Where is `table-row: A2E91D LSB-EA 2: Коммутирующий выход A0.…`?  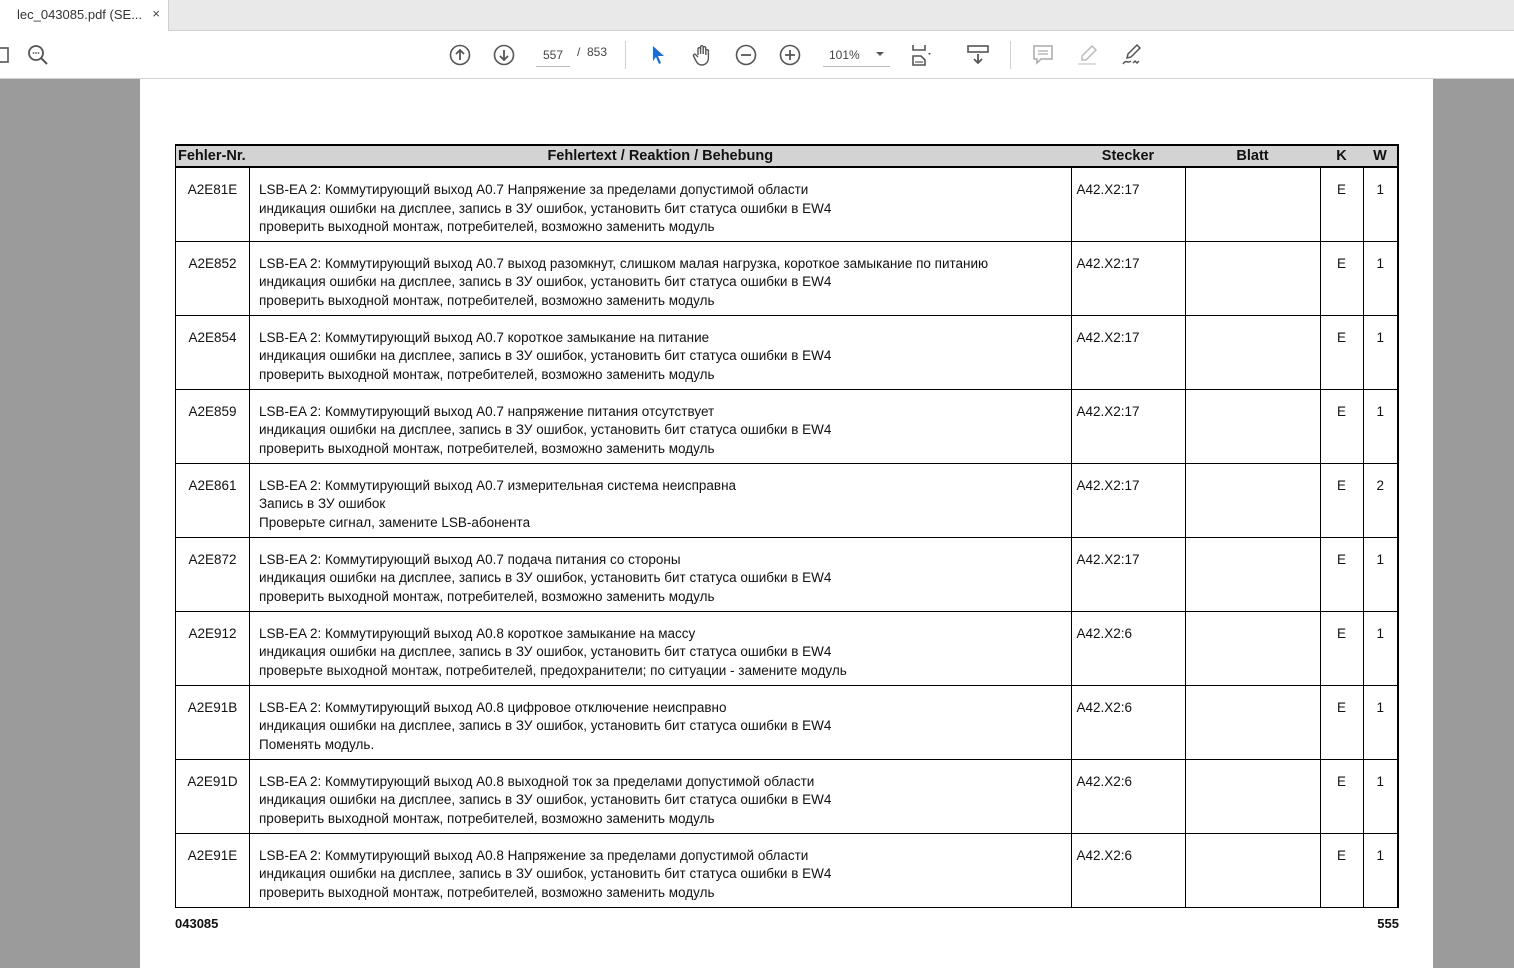
table-row: A2E91D LSB-EA 2: Коммутирующий выход A0.… is located at coordinates (787, 796).